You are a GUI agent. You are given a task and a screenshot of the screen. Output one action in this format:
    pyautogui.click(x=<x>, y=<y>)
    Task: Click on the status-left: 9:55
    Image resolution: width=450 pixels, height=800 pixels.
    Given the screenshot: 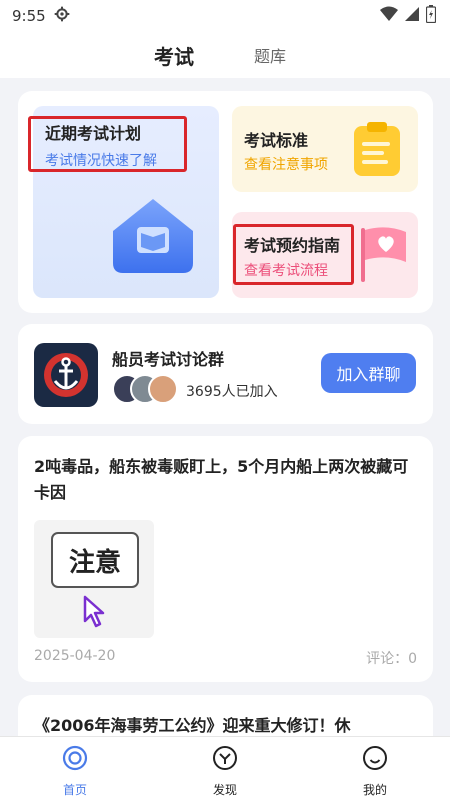 What is the action you would take?
    pyautogui.click(x=41, y=16)
    